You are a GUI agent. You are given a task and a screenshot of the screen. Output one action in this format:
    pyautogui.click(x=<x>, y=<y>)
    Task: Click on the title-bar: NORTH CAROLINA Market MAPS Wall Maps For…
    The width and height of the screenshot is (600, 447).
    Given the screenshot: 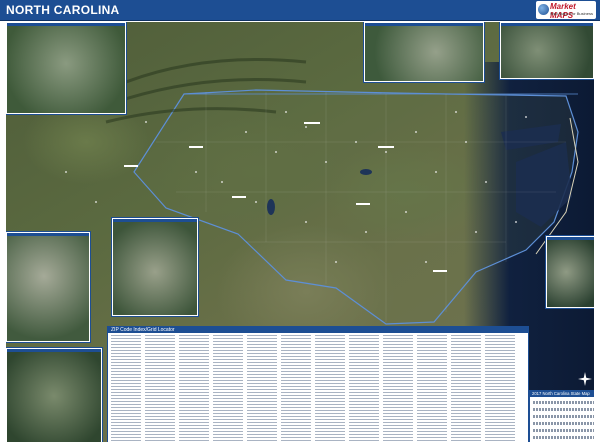 What is the action you would take?
    pyautogui.click(x=300, y=10)
    